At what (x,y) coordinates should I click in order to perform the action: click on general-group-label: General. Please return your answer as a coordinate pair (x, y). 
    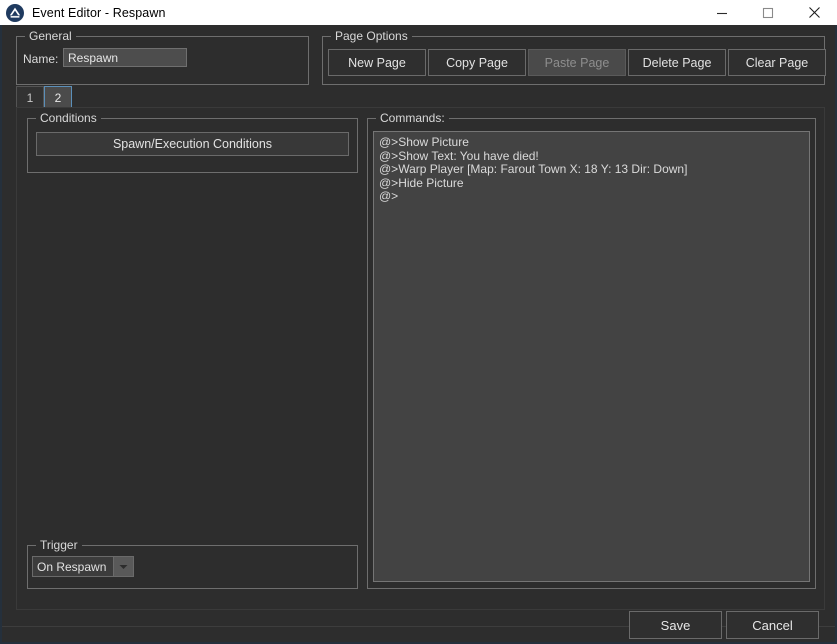
    Looking at the image, I should click on (50, 36).